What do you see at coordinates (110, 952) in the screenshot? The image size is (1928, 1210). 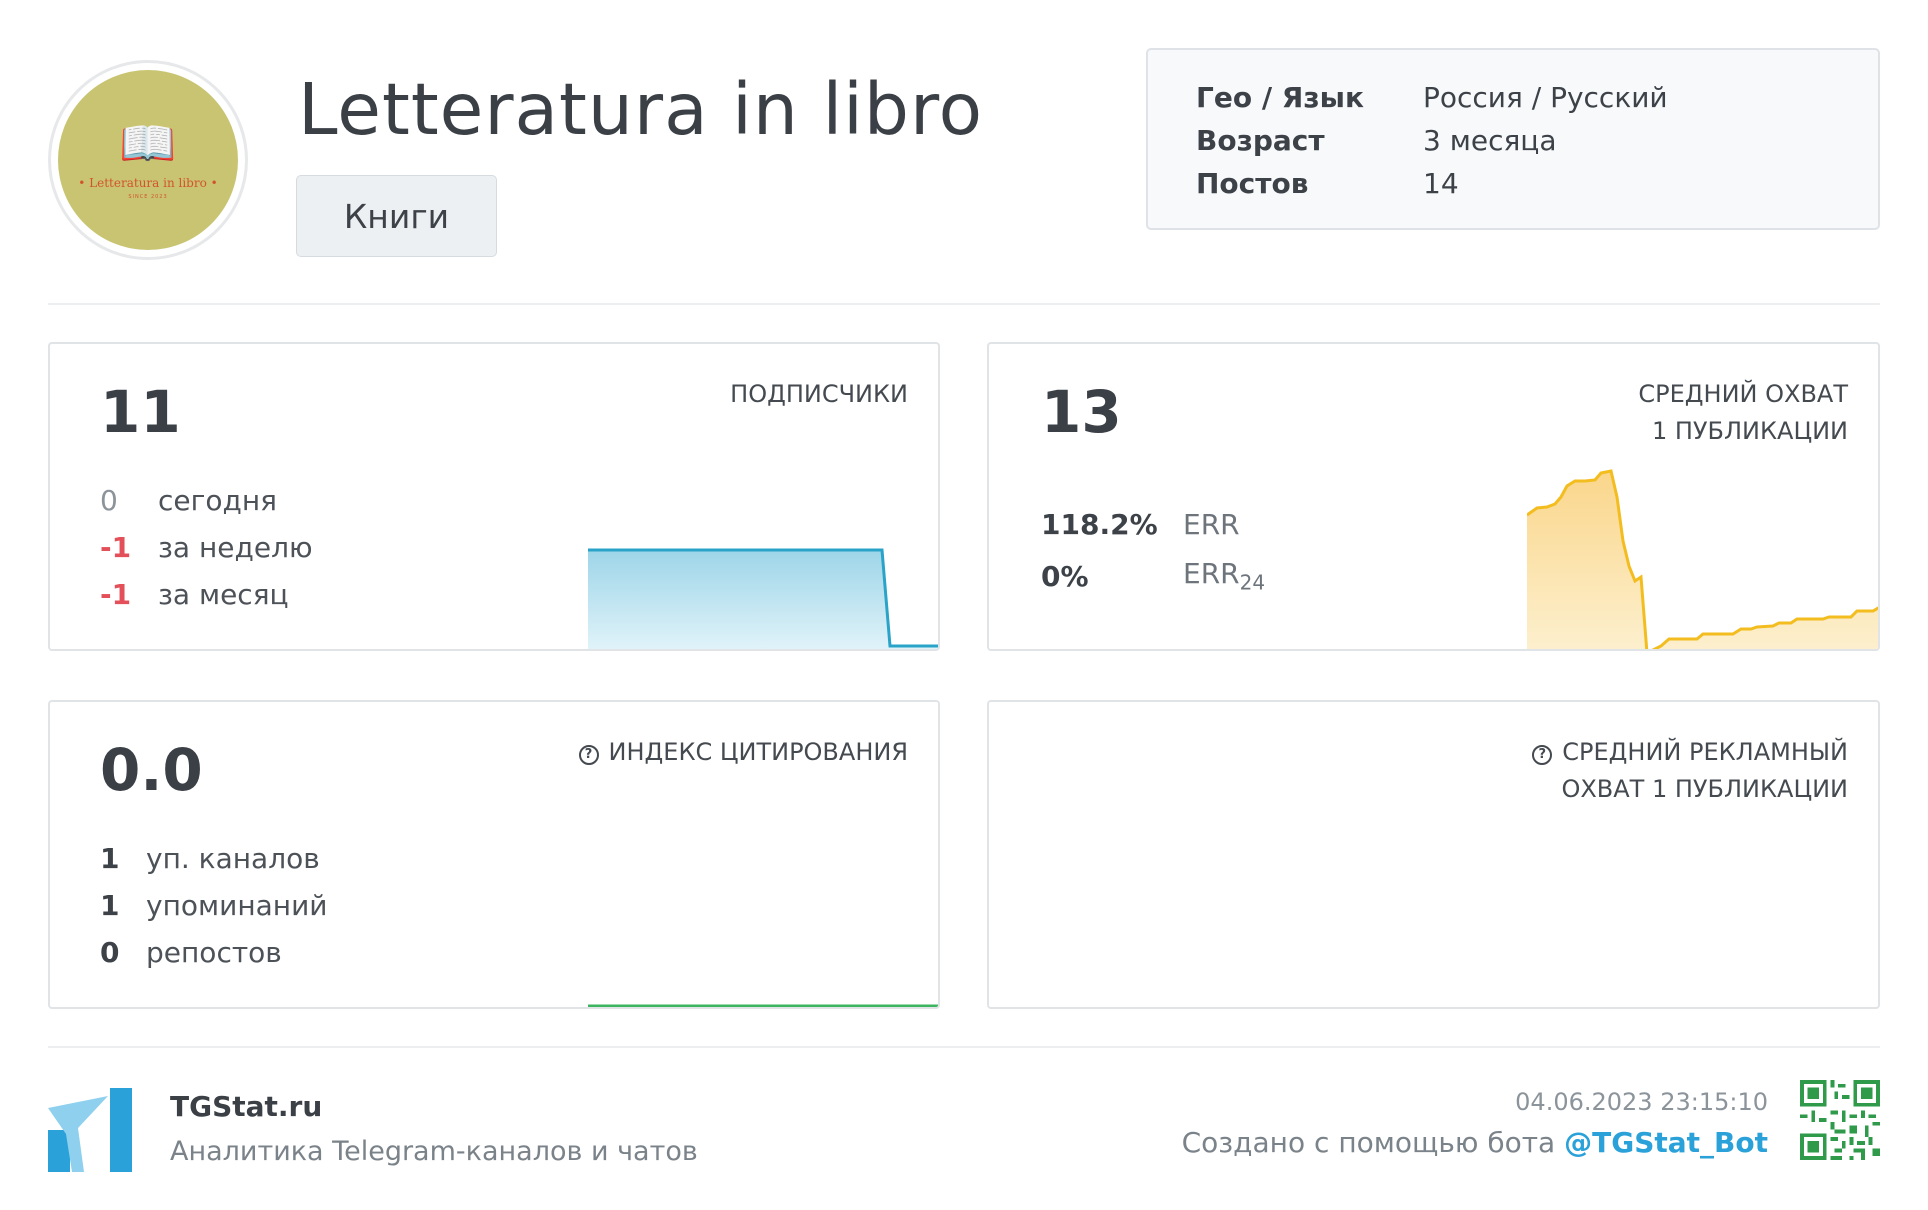 I see `stat-reposts-value: 0` at bounding box center [110, 952].